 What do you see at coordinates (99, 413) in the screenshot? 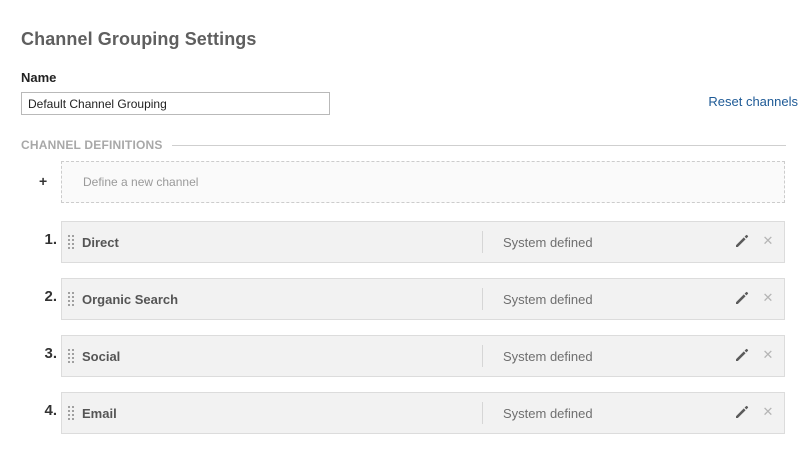
I see `channel-name: Email` at bounding box center [99, 413].